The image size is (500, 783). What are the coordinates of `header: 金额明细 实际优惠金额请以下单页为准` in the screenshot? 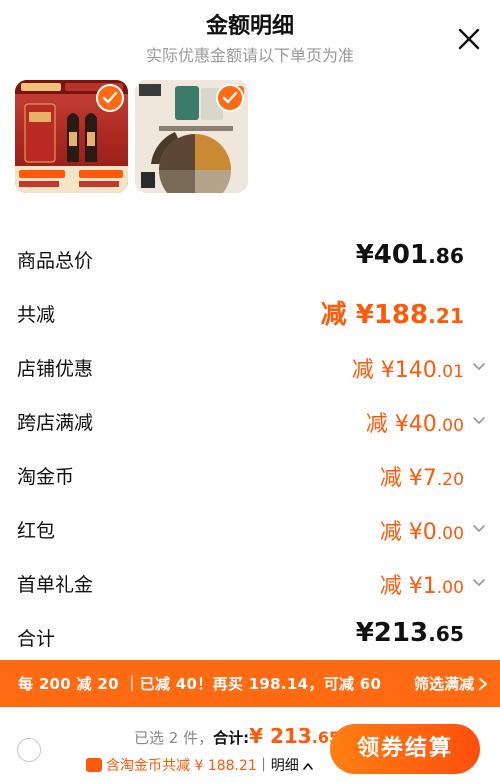 It's located at (250, 37).